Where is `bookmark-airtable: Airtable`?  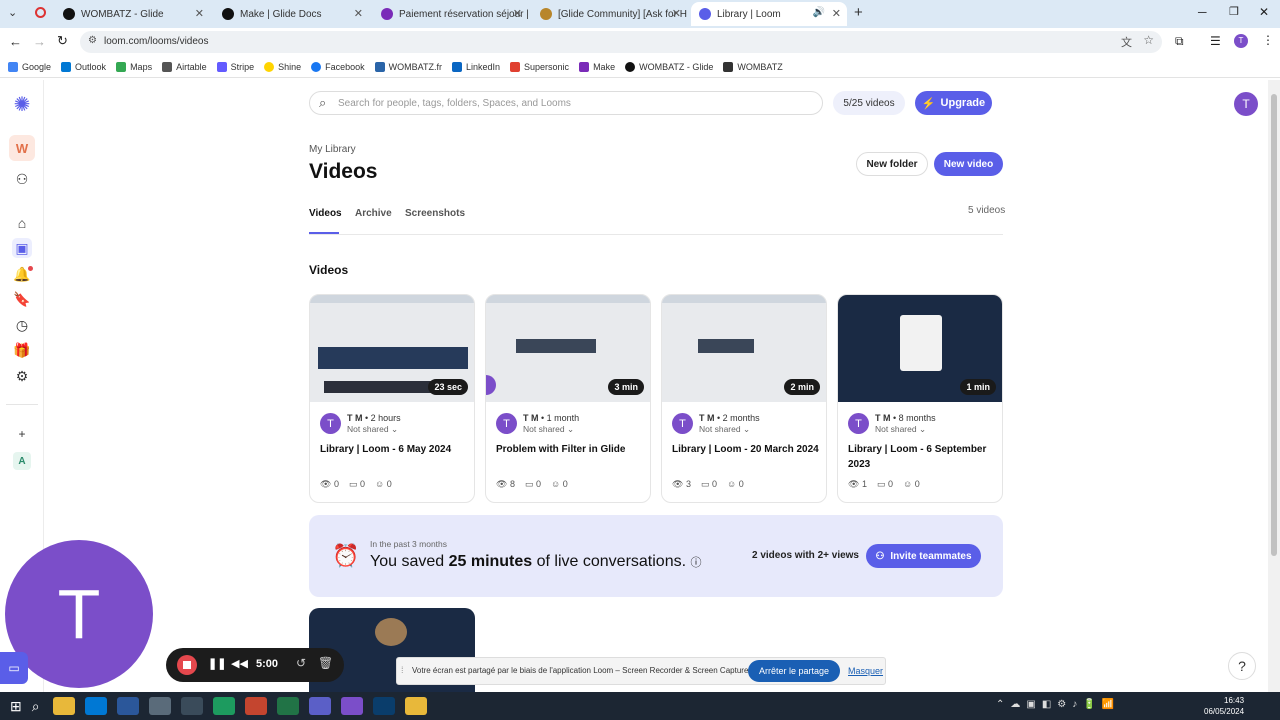 bookmark-airtable: Airtable is located at coordinates (184, 66).